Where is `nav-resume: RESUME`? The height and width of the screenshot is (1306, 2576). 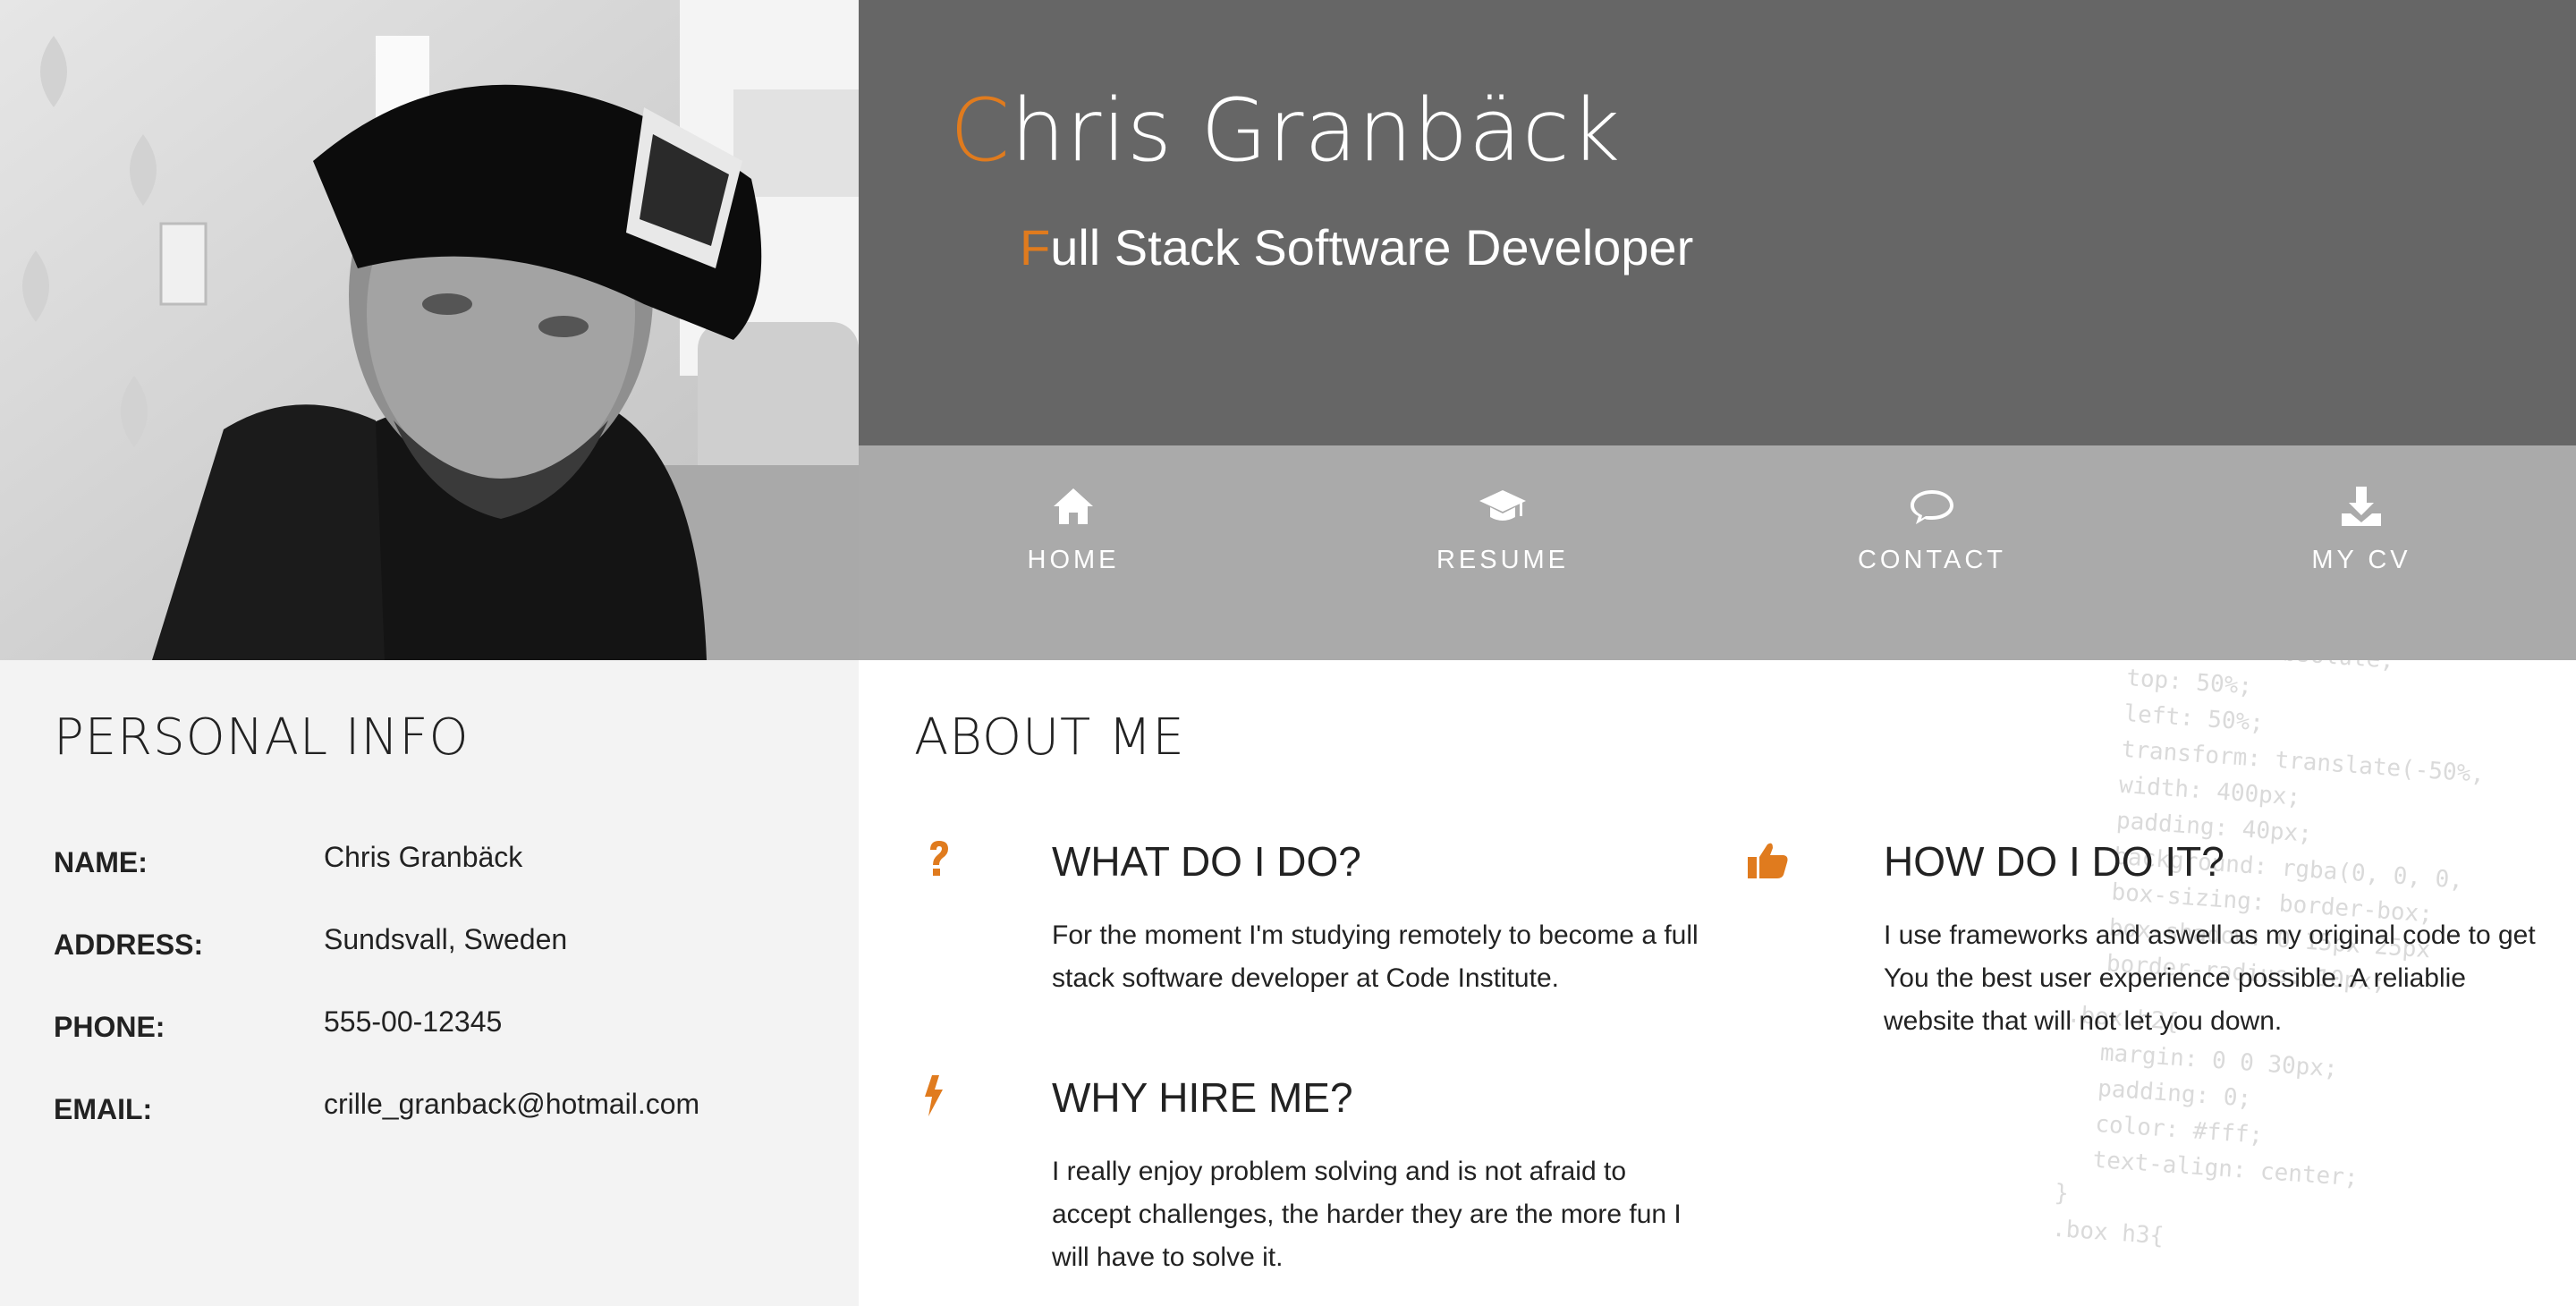 nav-resume: RESUME is located at coordinates (1502, 553).